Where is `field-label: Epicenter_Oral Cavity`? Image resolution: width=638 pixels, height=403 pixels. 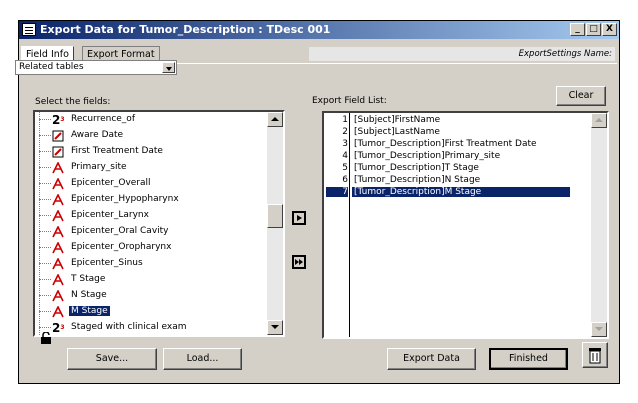 field-label: Epicenter_Oral Cavity is located at coordinates (120, 231).